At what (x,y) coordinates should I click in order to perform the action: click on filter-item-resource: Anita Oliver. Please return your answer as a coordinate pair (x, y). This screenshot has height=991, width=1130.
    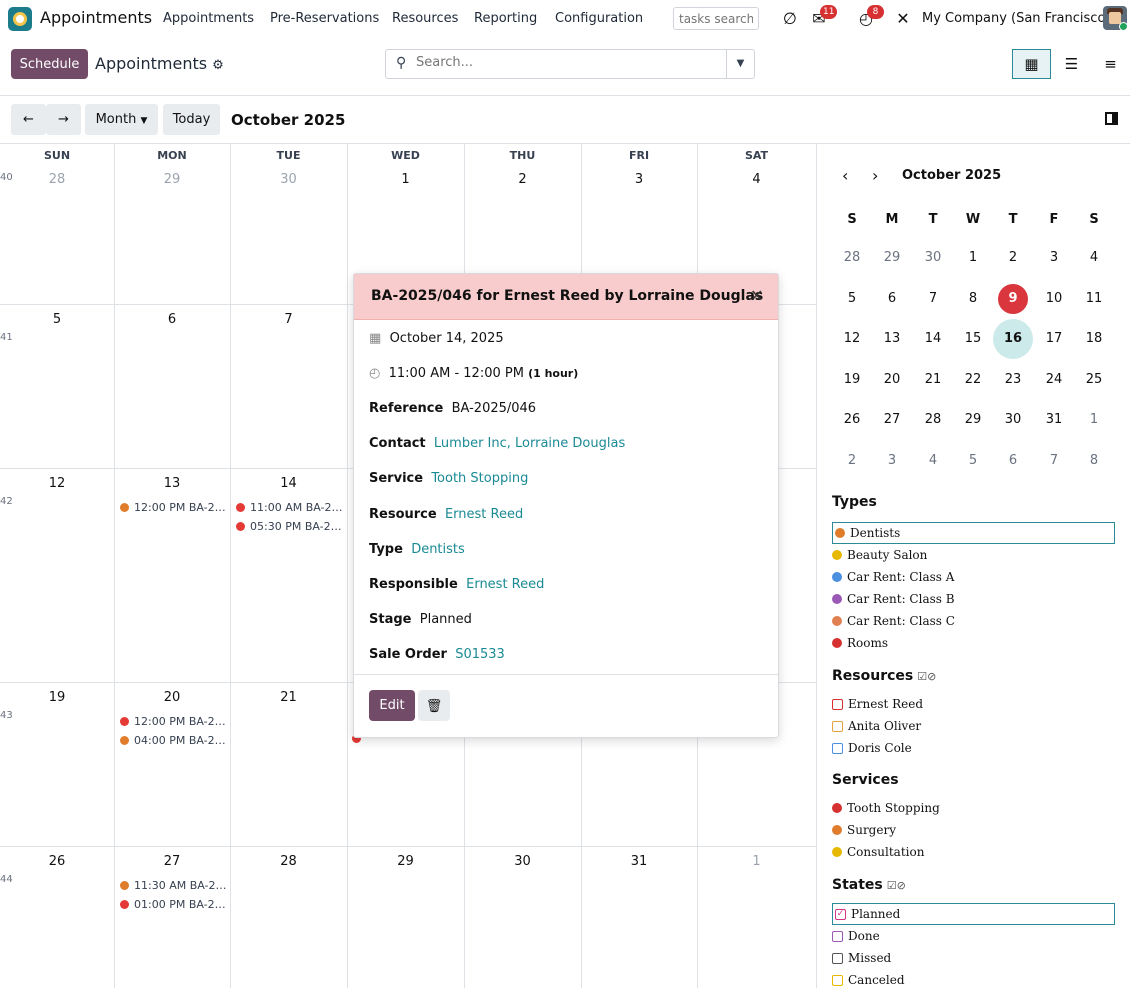
    Looking at the image, I should click on (876, 726).